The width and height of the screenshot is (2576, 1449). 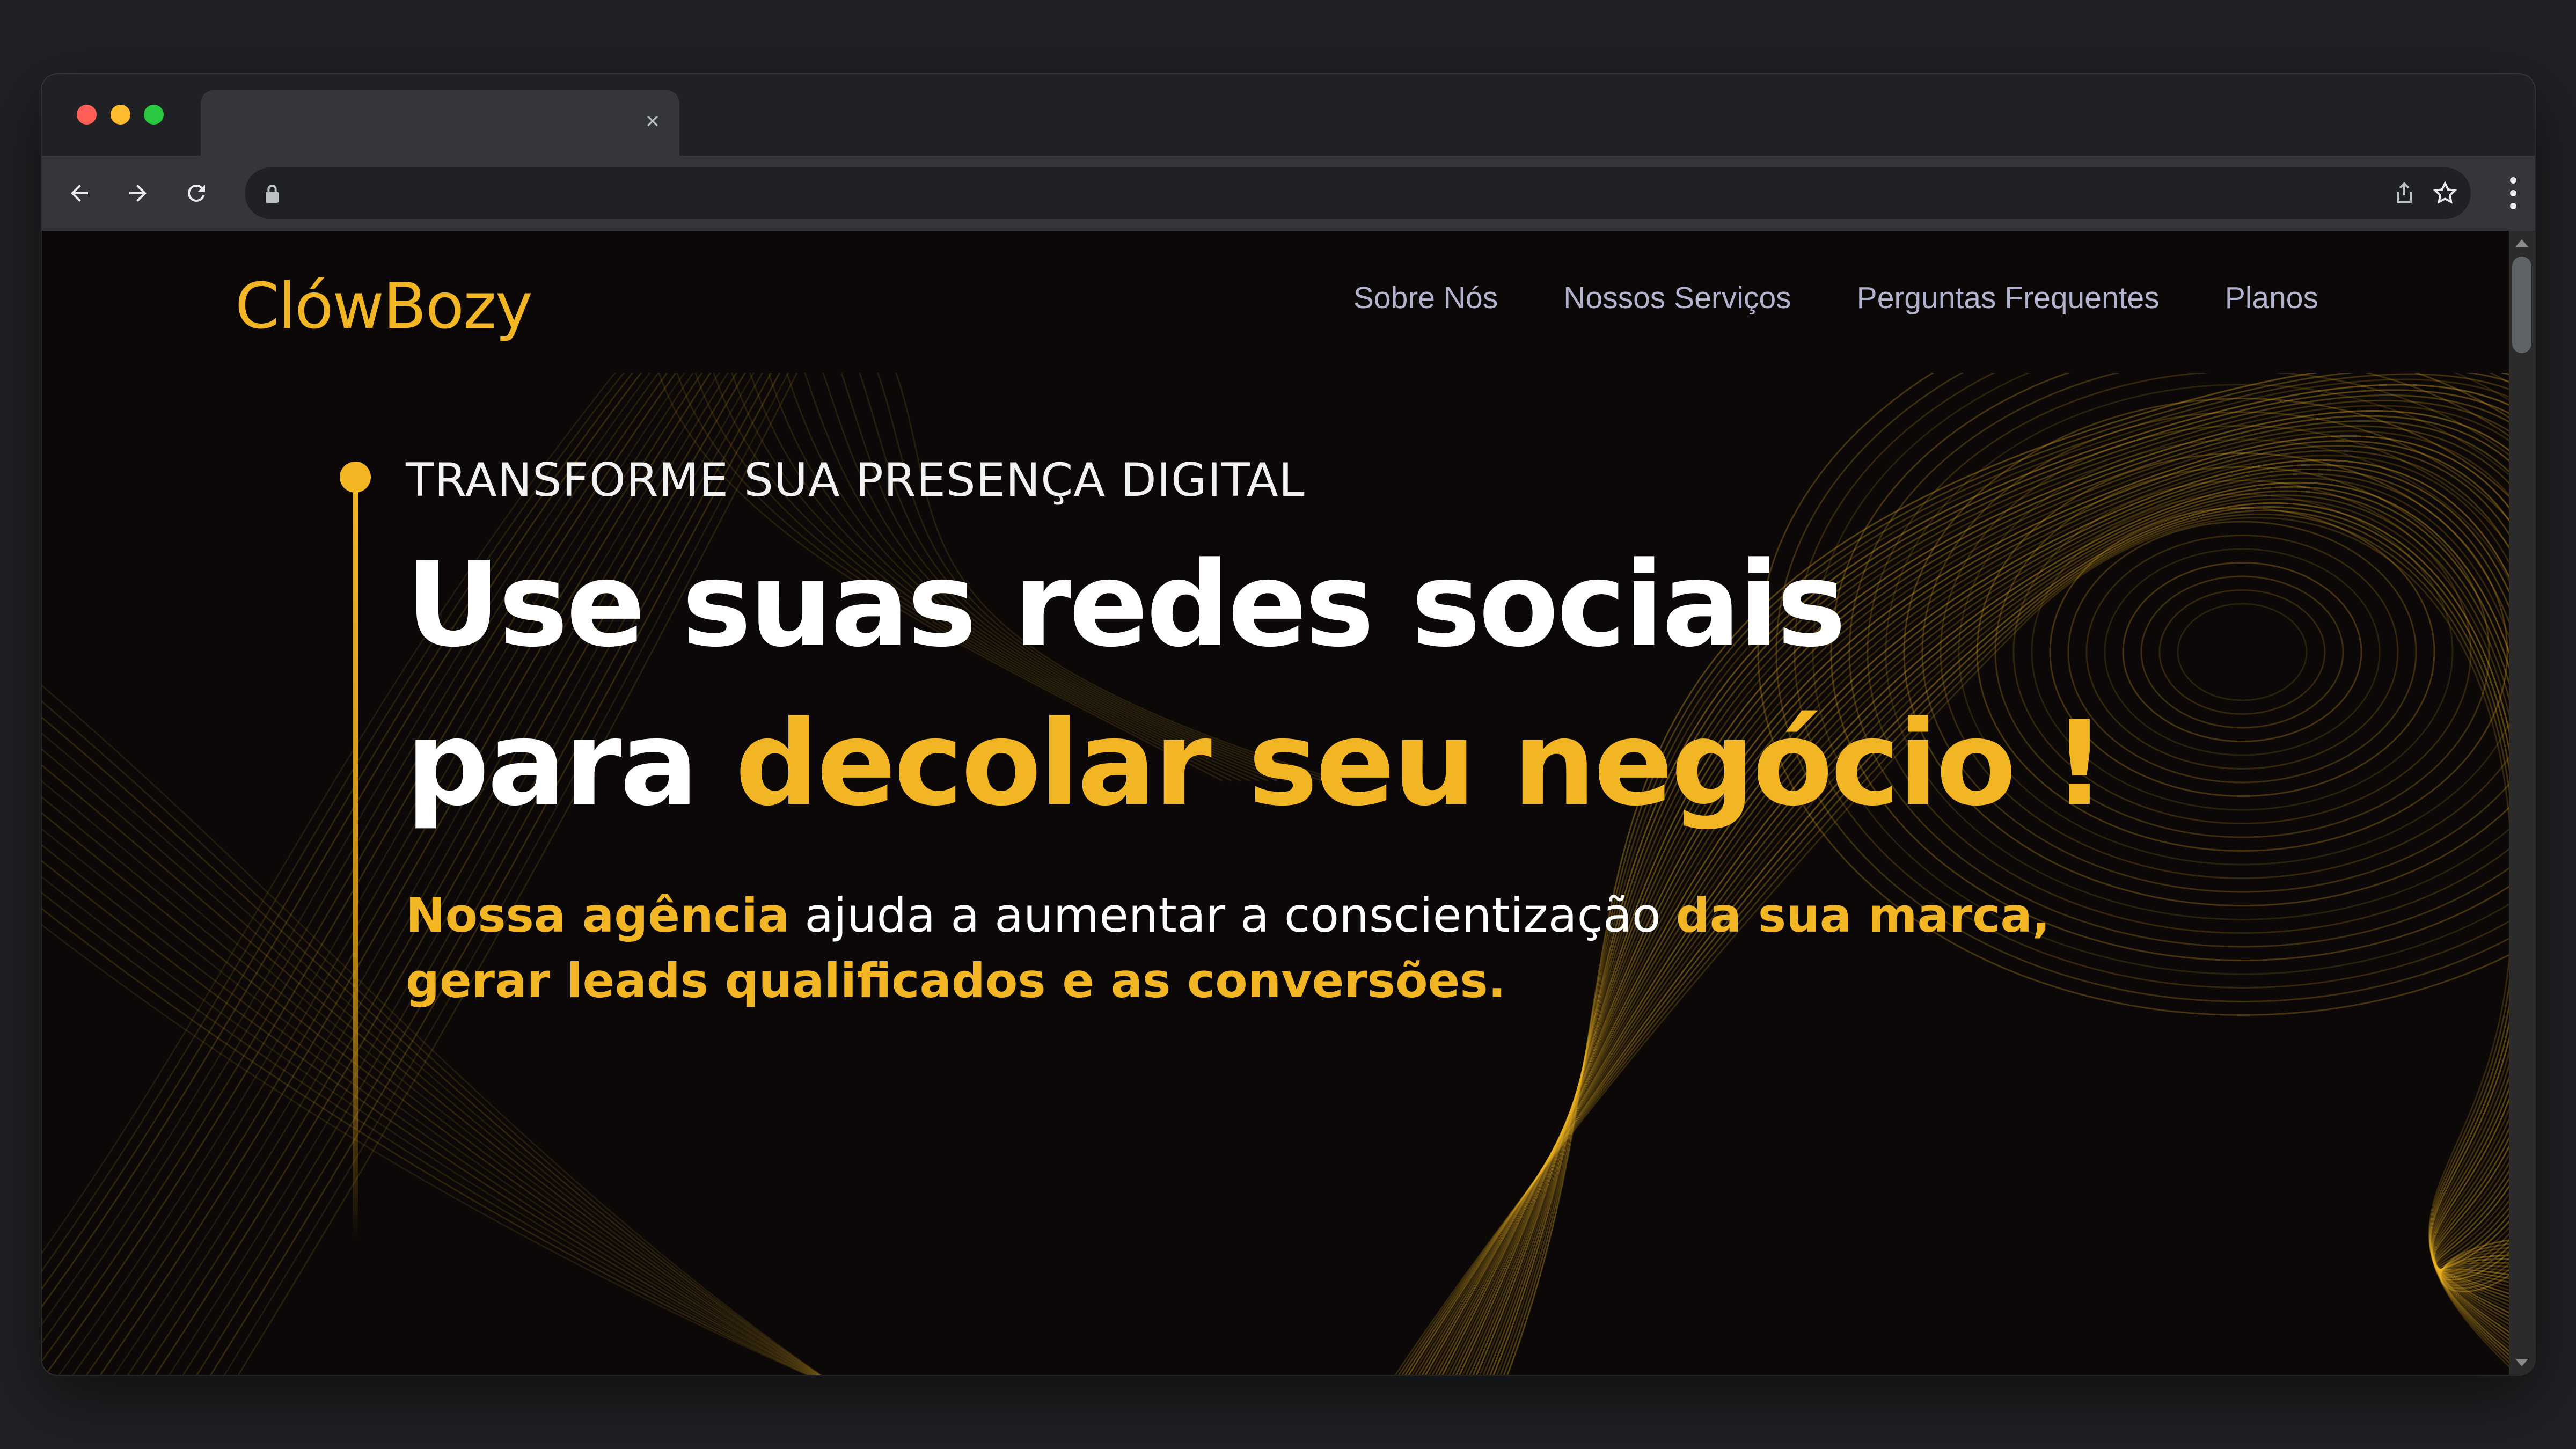 I want to click on reload-icon, so click(x=196, y=193).